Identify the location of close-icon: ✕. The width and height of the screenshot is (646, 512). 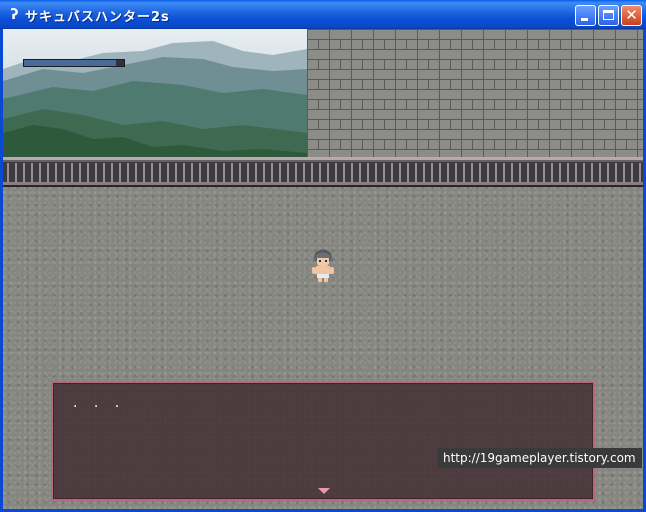
(631, 15).